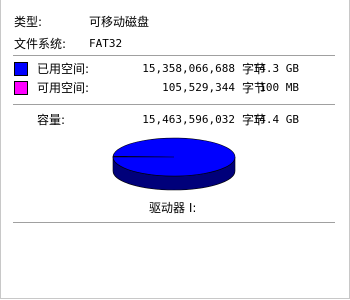  Describe the element at coordinates (198, 87) in the screenshot. I see `free-space-bytes: 105,529,344` at that location.